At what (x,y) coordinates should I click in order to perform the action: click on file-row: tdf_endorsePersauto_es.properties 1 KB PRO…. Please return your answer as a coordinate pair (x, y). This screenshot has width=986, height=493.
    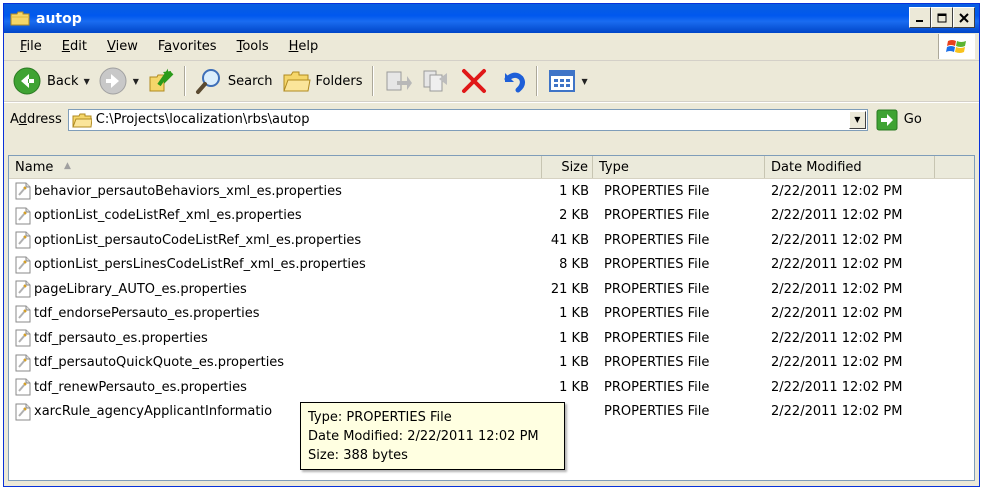
    Looking at the image, I should click on (491, 314).